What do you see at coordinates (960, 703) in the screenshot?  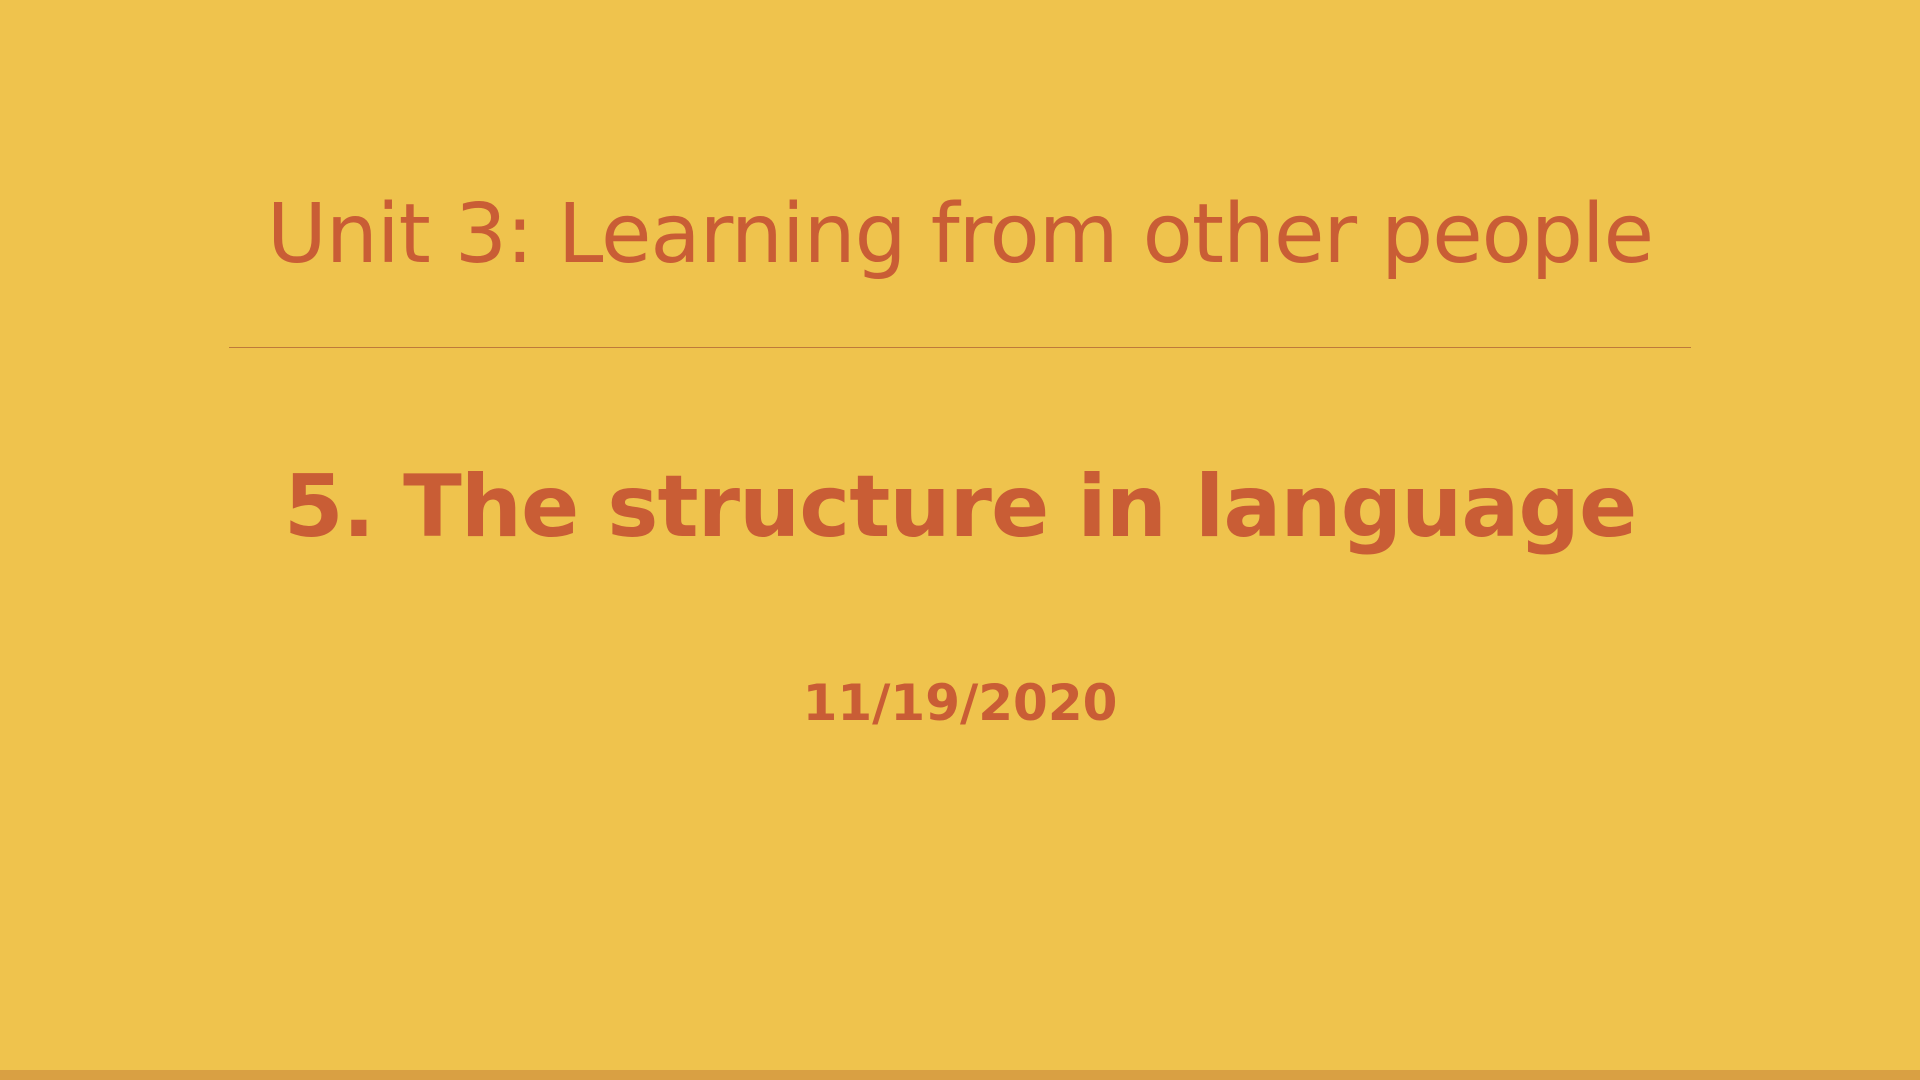 I see `slide-date: 11/19/2020` at bounding box center [960, 703].